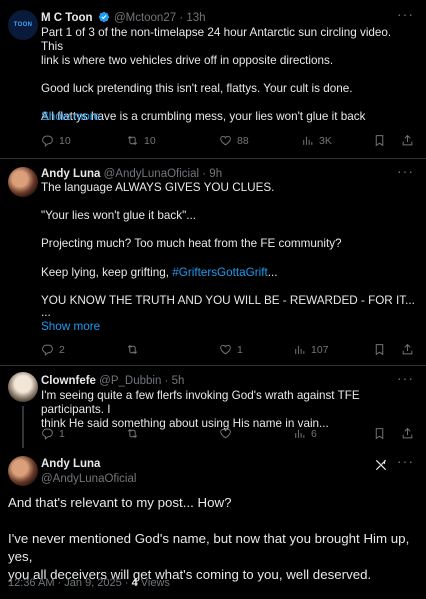 The width and height of the screenshot is (426, 599). Describe the element at coordinates (305, 433) in the screenshot. I see `views-button: 6` at that location.